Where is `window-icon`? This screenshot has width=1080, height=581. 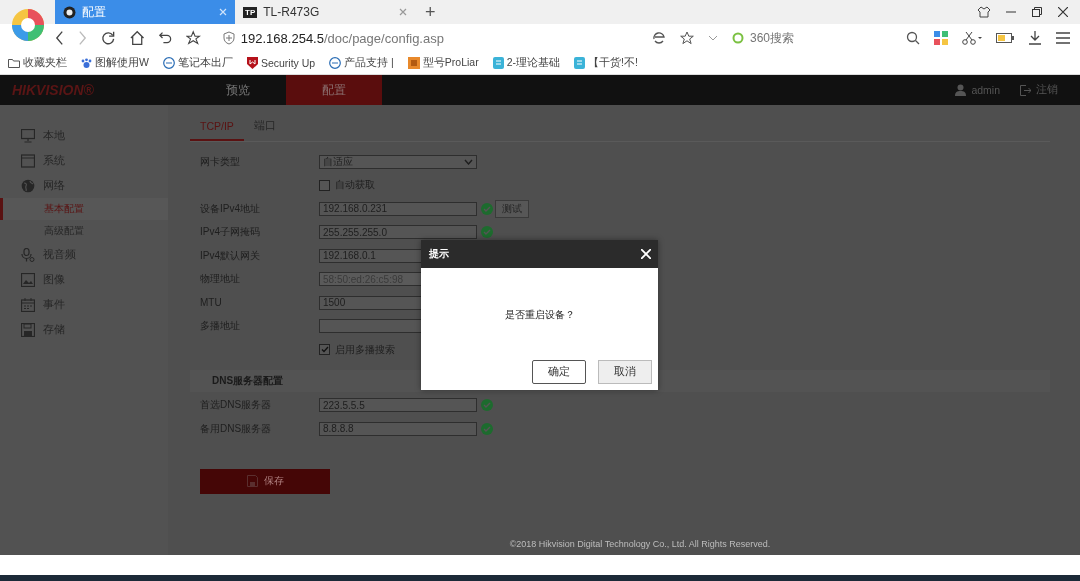 window-icon is located at coordinates (28, 160).